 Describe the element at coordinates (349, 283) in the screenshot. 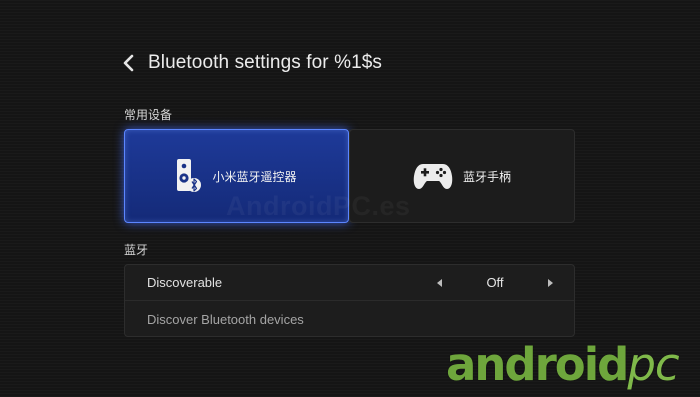

I see `discoverable-row: Discoverable Off` at that location.